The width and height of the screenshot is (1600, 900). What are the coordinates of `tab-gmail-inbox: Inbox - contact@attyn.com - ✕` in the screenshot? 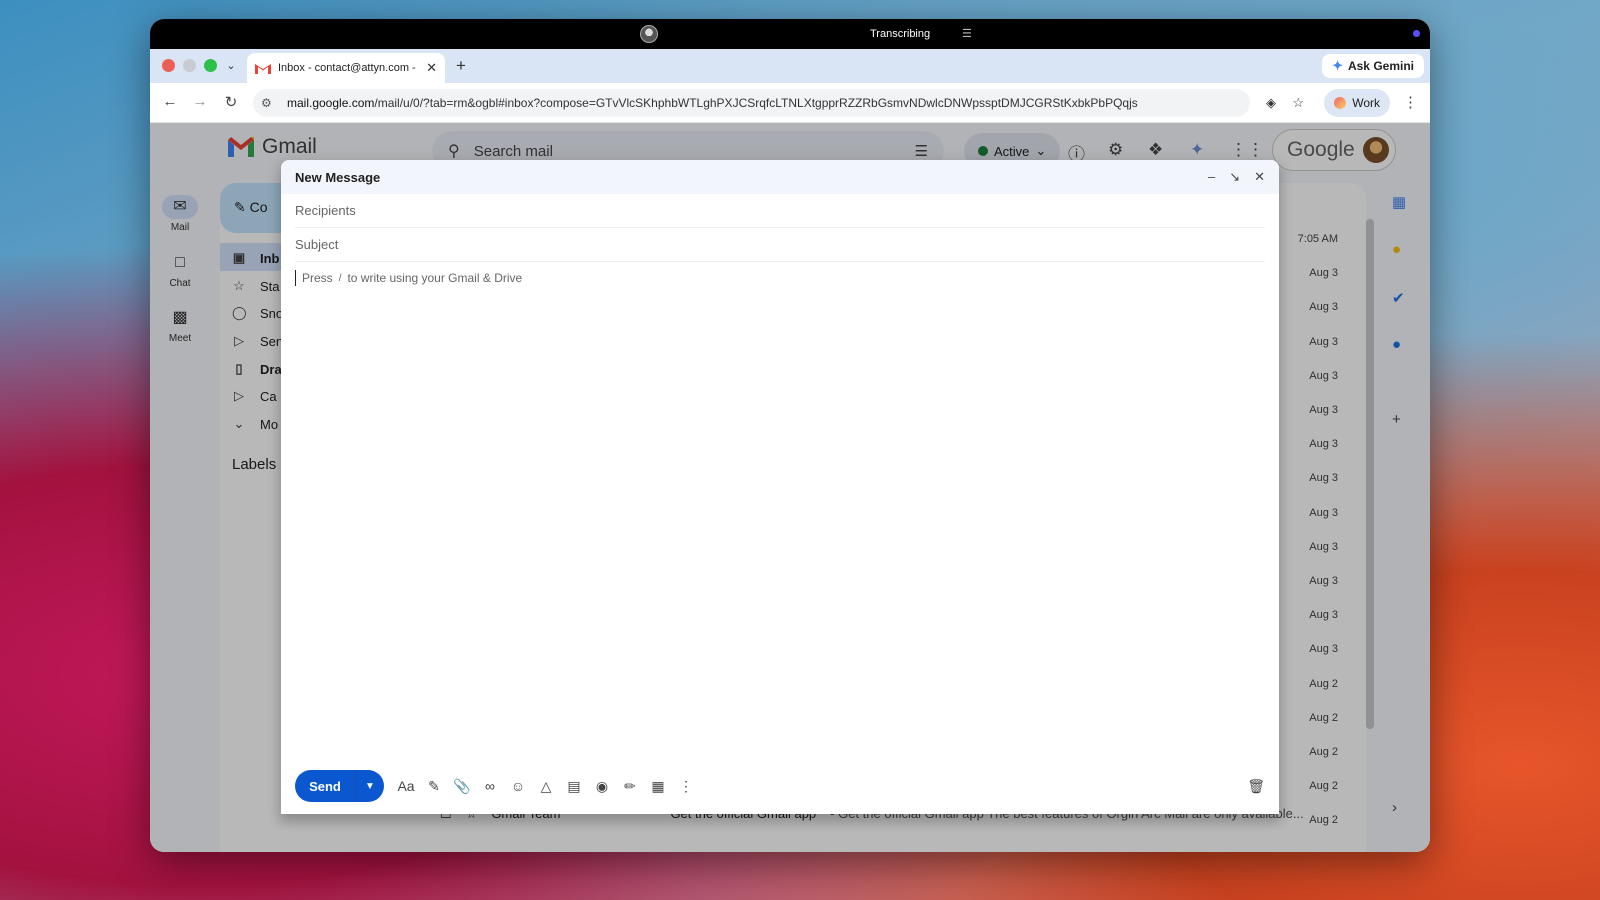 It's located at (346, 68).